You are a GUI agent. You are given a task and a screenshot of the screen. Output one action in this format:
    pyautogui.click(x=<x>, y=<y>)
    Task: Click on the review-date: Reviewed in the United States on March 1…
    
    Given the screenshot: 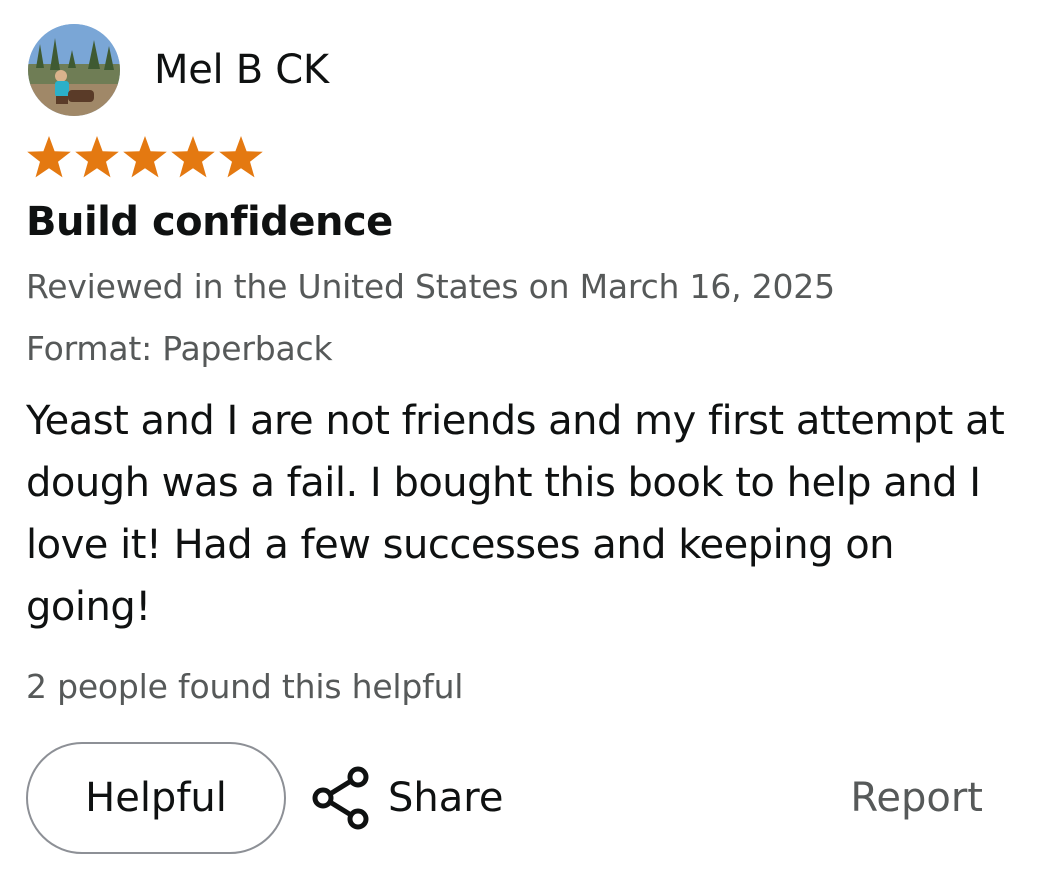 What is the action you would take?
    pyautogui.click(x=430, y=286)
    